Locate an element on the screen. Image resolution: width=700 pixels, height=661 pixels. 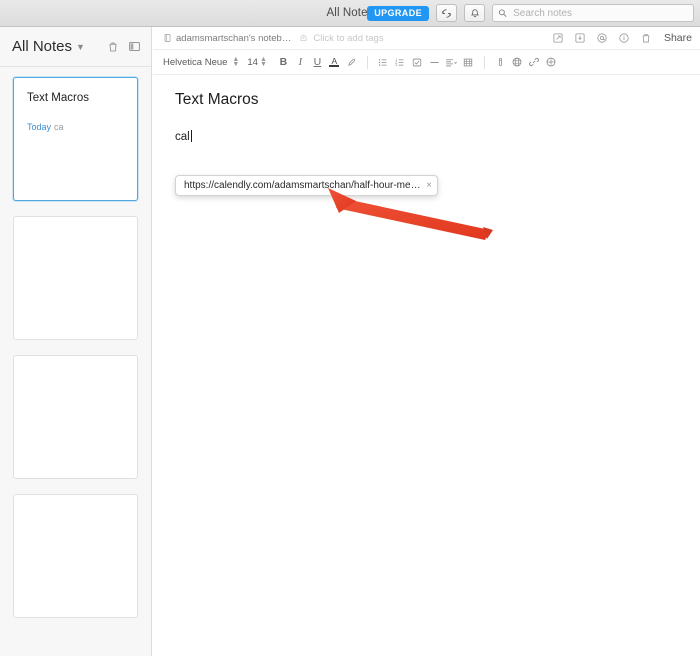
attachment-icon is located at coordinates (500, 62).